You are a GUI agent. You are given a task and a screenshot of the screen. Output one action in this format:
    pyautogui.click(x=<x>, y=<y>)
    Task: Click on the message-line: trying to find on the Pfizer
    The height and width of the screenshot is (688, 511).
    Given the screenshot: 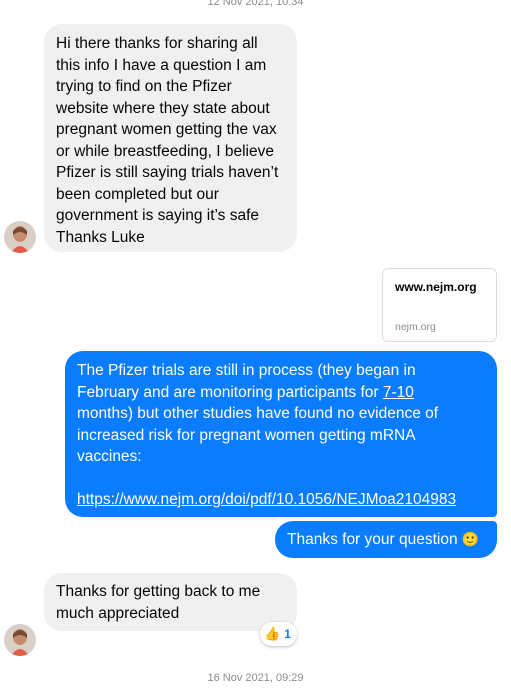 What is the action you would take?
    pyautogui.click(x=144, y=86)
    